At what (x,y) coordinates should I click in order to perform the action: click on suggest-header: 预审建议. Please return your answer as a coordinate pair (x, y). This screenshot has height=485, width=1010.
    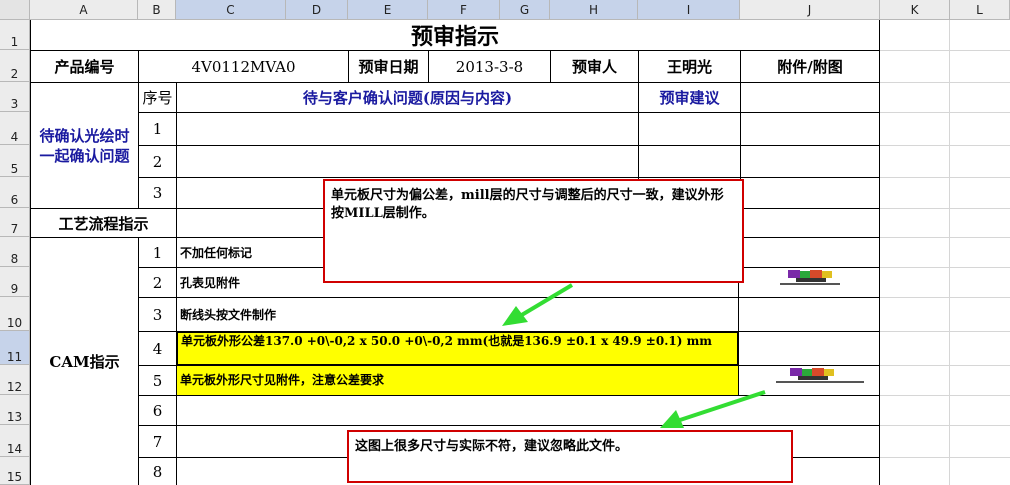
    Looking at the image, I should click on (689, 97).